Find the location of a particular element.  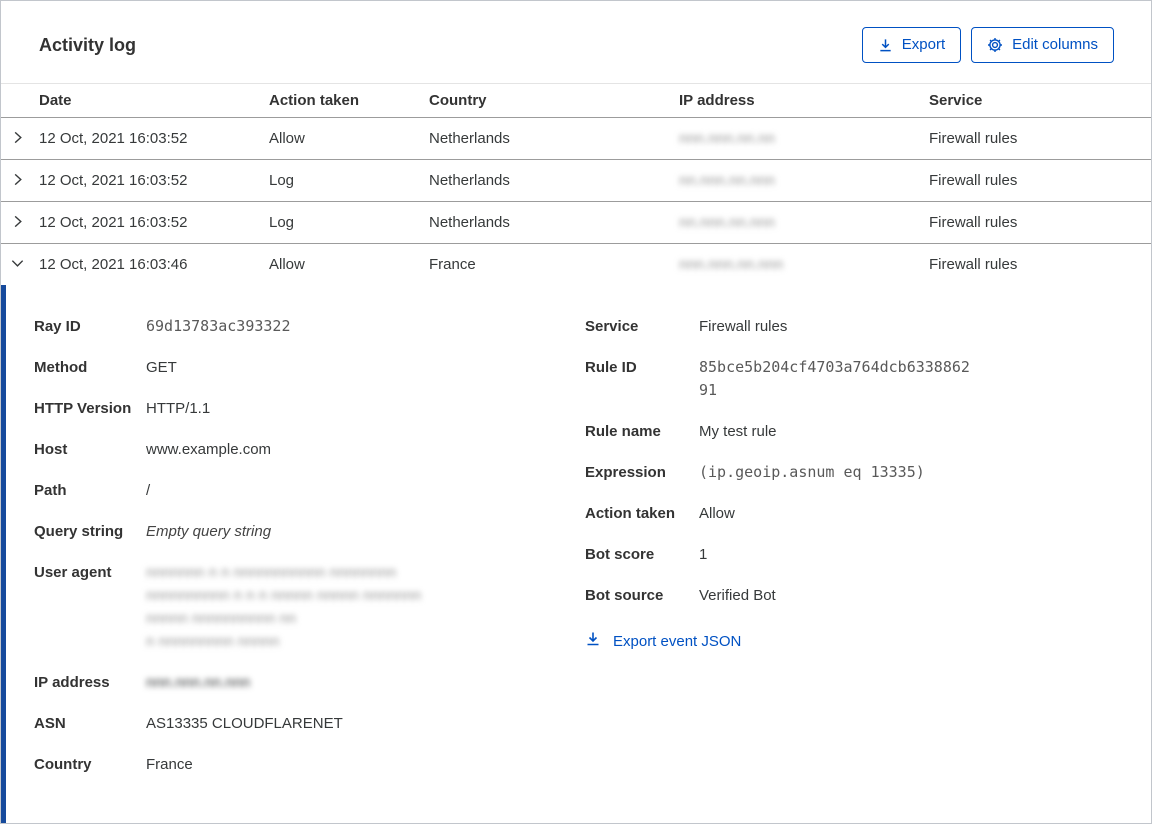

page-title: Activity log is located at coordinates (88, 44).